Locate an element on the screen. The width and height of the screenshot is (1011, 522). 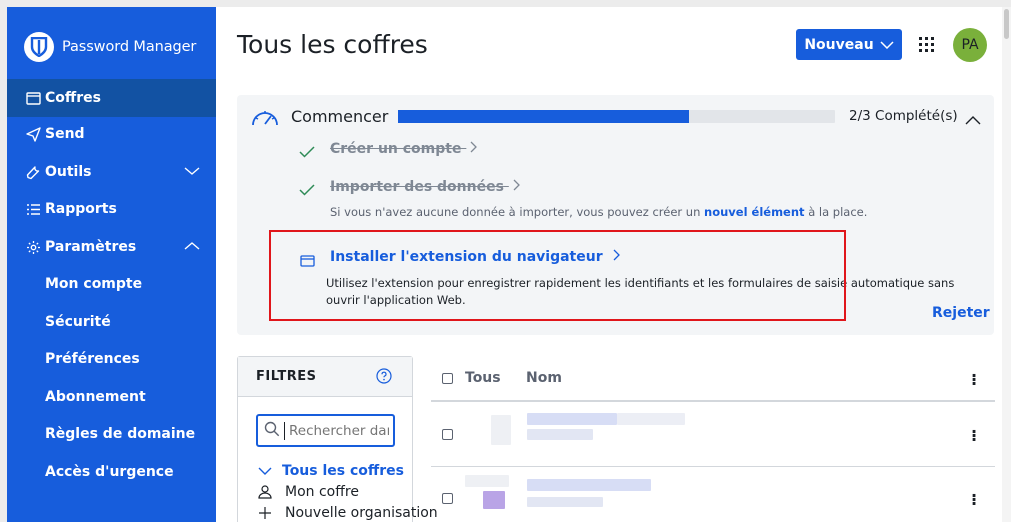
help-icon is located at coordinates (384, 378).